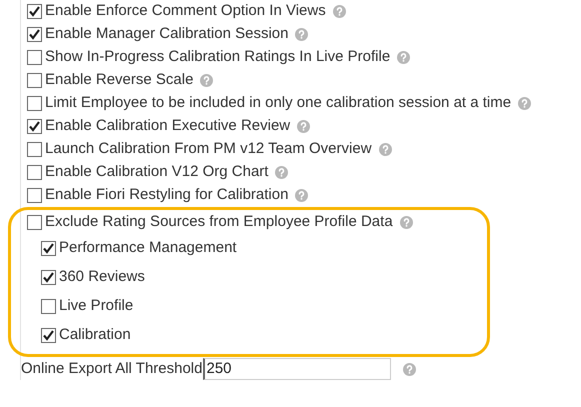  I want to click on option-label: Enable Calibration V12 Org Chart, so click(156, 172).